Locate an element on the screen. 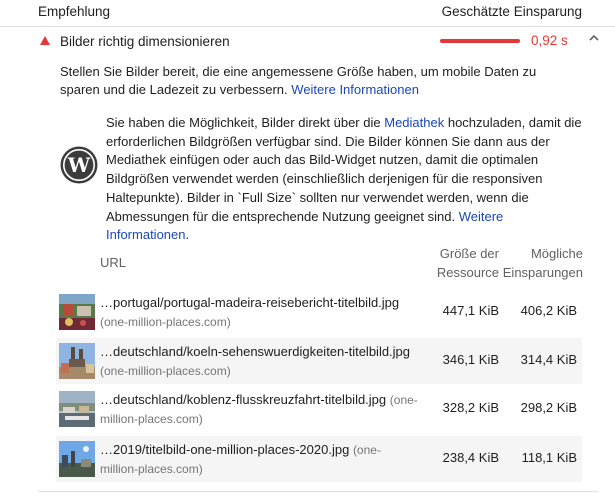 The height and width of the screenshot is (500, 615). potential-saving: 314,4 KiB is located at coordinates (548, 359).